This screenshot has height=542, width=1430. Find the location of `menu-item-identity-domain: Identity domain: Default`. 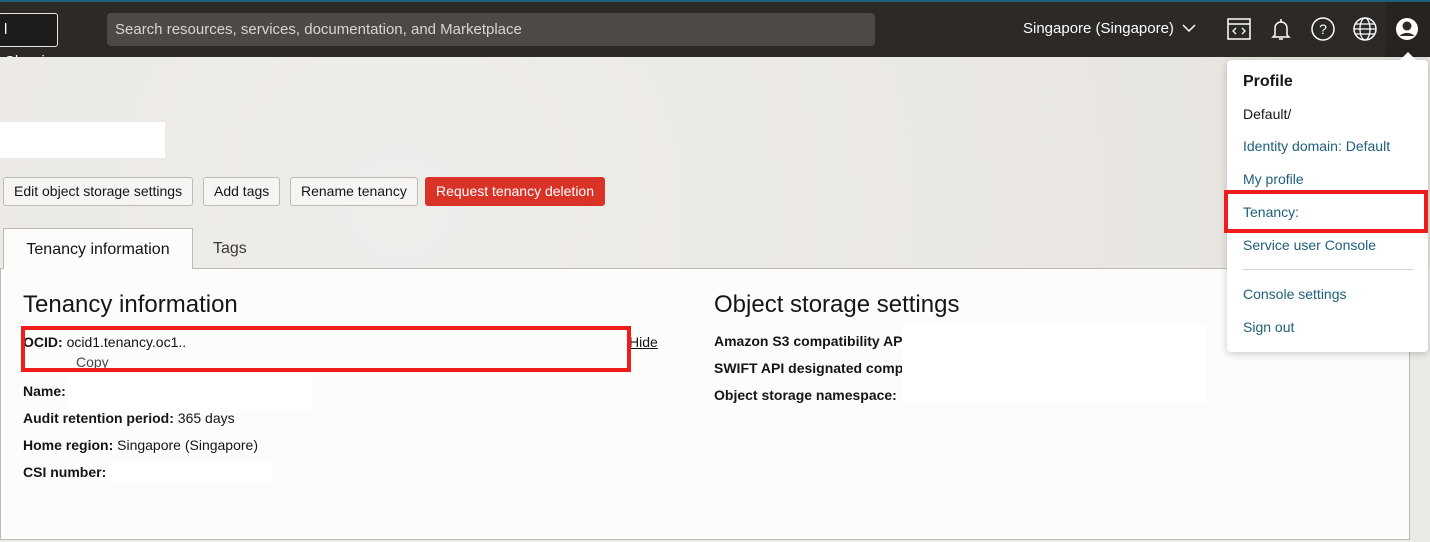

menu-item-identity-domain: Identity domain: Default is located at coordinates (1316, 146).